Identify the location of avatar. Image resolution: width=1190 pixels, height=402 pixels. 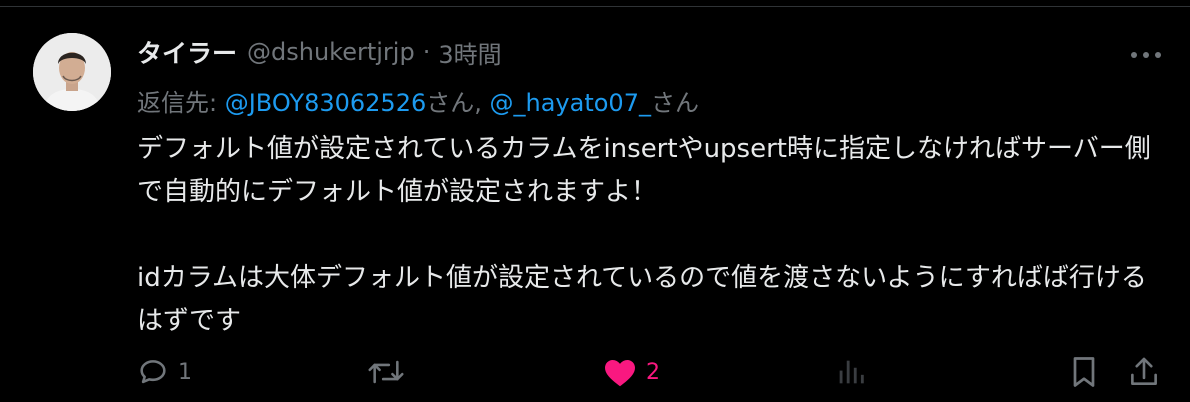
(72, 72).